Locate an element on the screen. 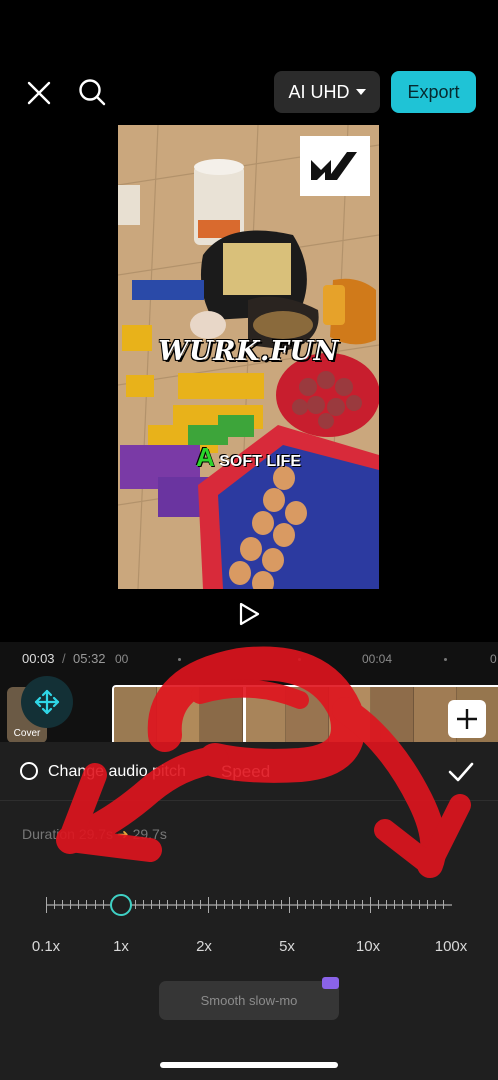 Image resolution: width=498 pixels, height=1080 pixels. duration-from: 29.7s is located at coordinates (96, 834).